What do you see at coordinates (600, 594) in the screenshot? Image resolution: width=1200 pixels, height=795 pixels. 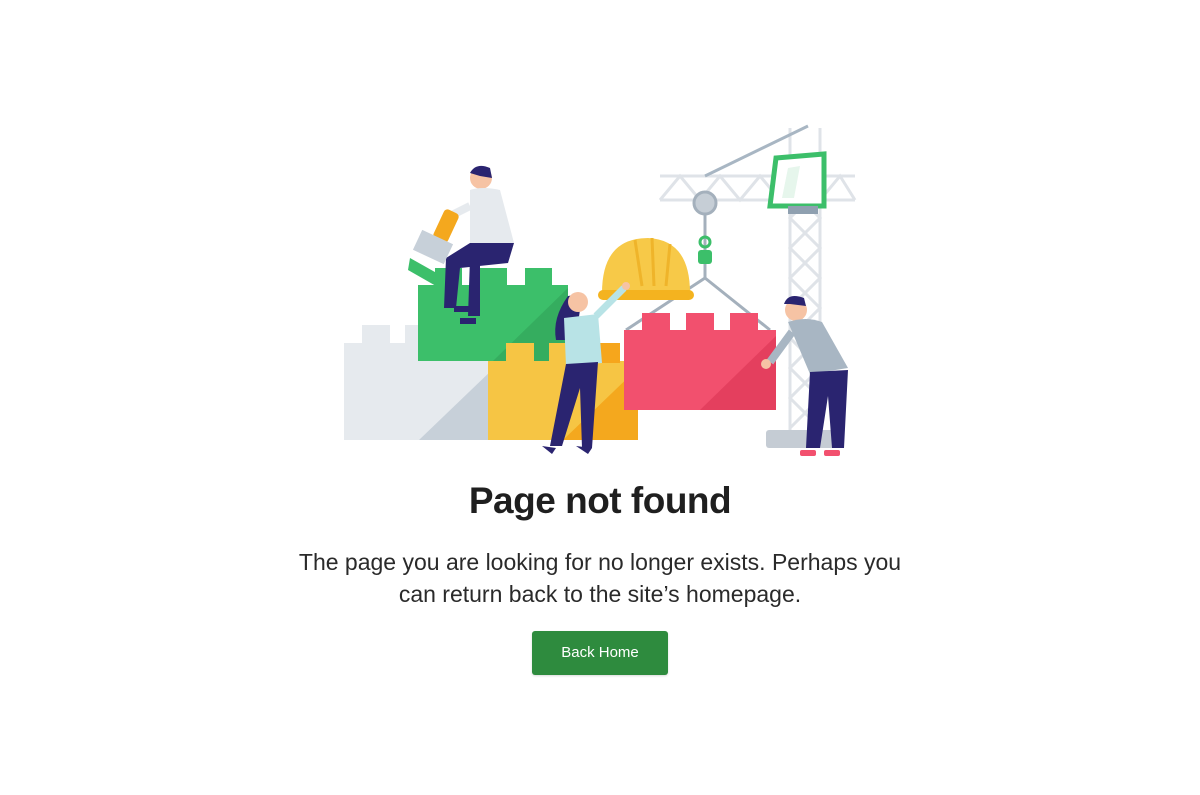 I see `error-message-line-2: can return back to the site’s homepage.` at bounding box center [600, 594].